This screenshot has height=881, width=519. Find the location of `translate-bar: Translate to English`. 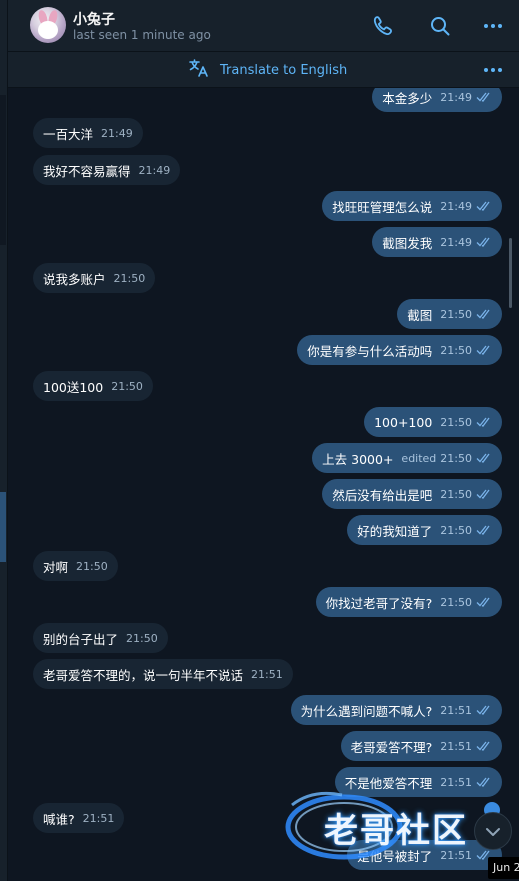

translate-bar: Translate to English is located at coordinates (263, 70).